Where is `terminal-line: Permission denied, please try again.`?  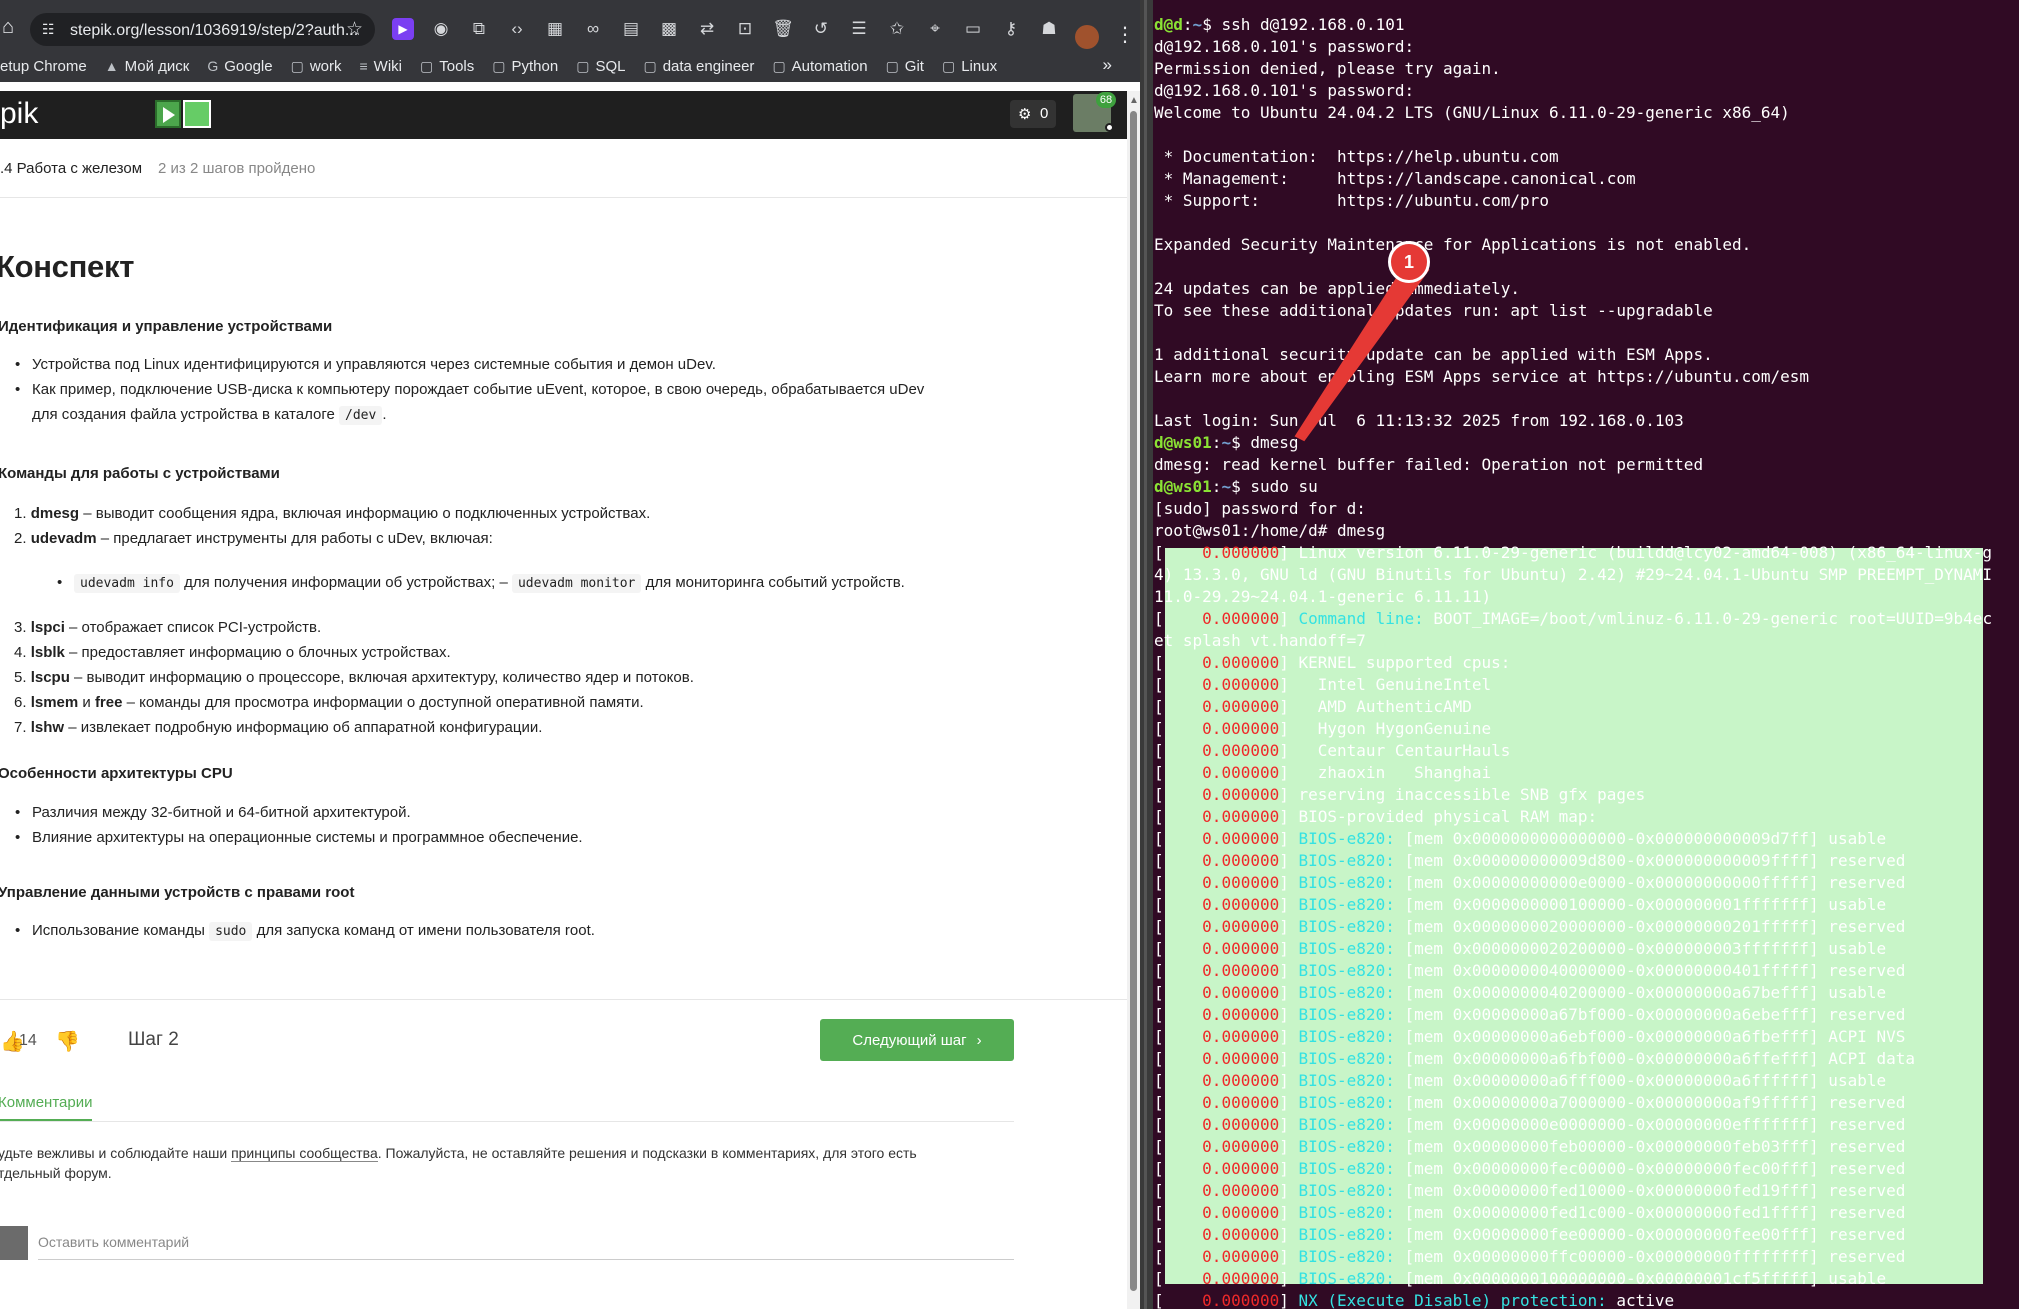 terminal-line: Permission denied, please try again. is located at coordinates (1573, 69).